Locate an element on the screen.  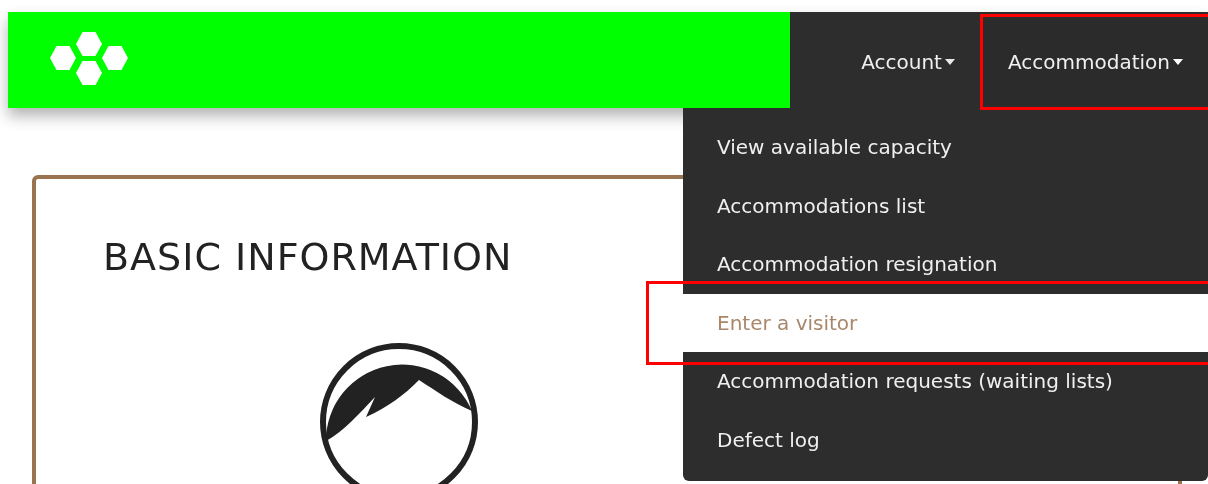
dropdown-menu-item: Defect log is located at coordinates (945, 439).